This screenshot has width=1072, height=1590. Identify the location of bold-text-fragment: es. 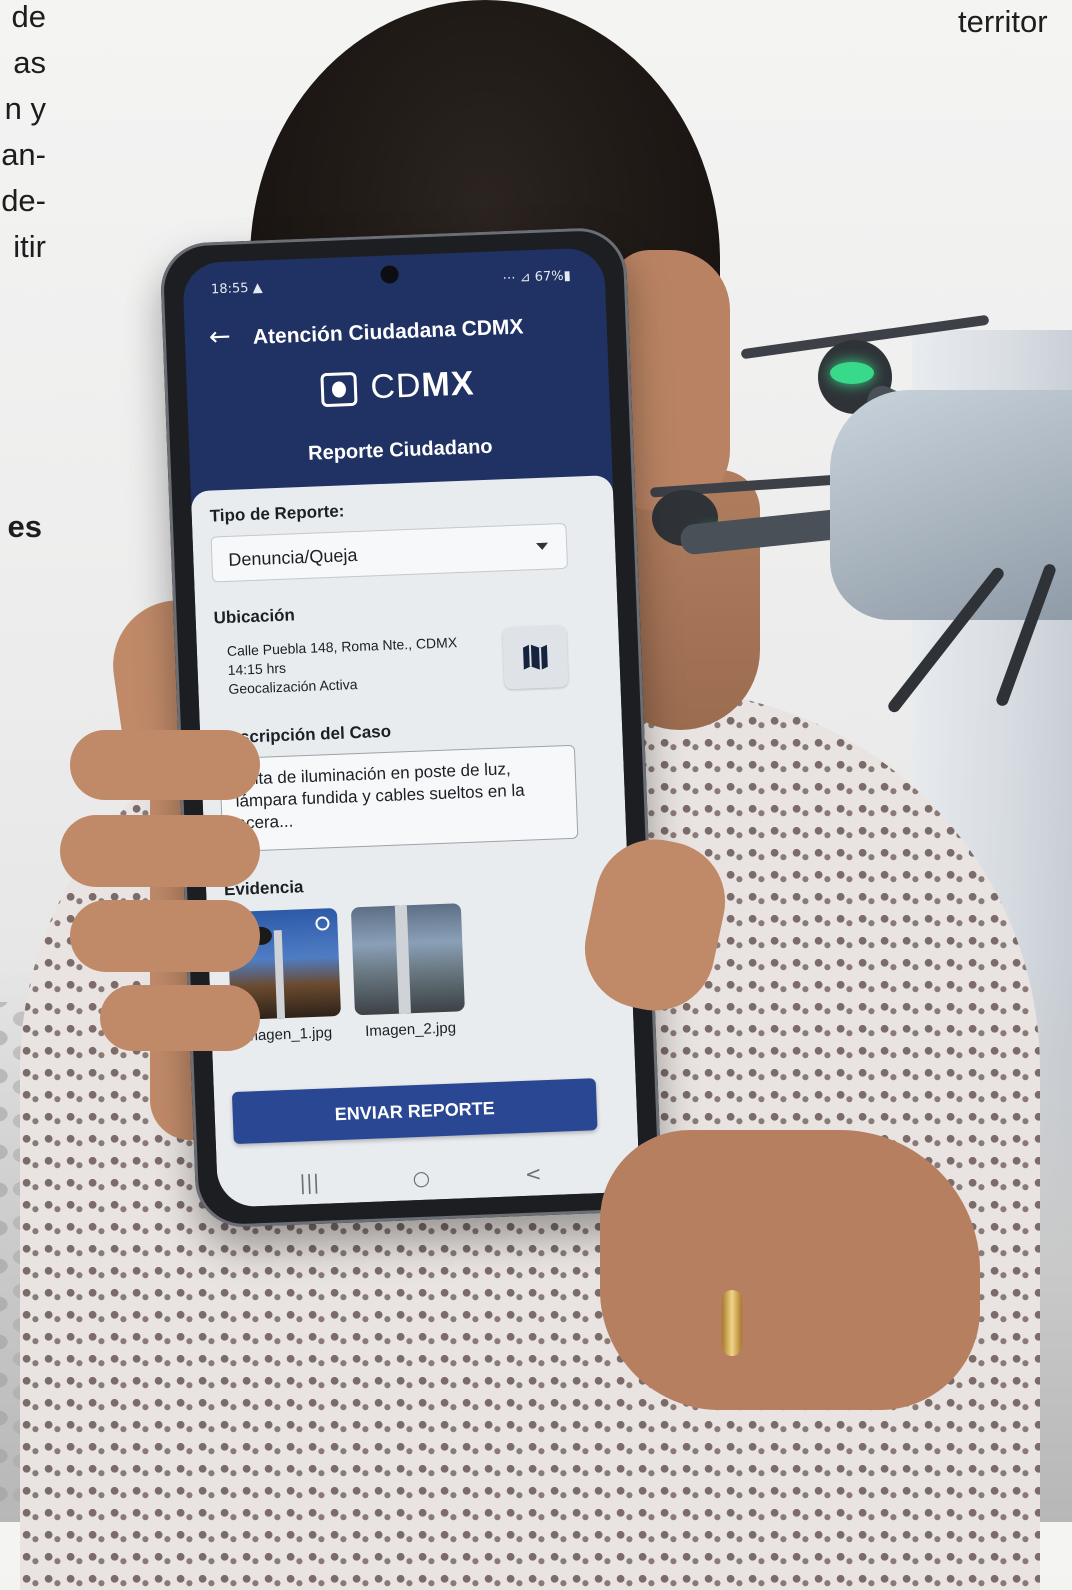
(24, 526).